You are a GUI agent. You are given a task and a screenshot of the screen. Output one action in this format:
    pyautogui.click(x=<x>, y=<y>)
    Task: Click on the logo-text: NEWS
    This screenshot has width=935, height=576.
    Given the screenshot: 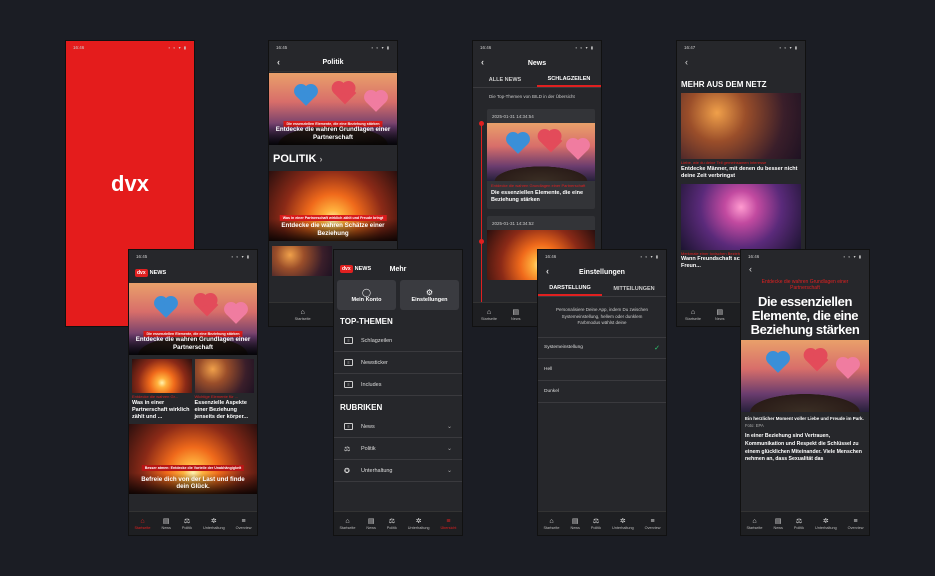 What is the action you would take?
    pyautogui.click(x=158, y=273)
    